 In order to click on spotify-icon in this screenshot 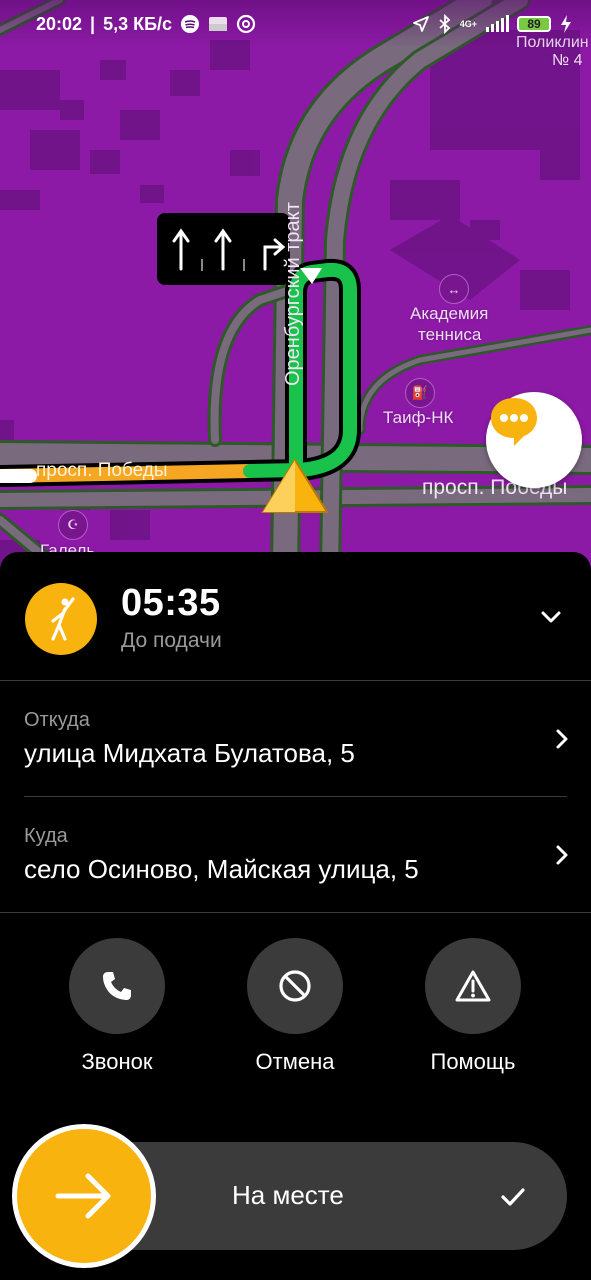, I will do `click(190, 24)`.